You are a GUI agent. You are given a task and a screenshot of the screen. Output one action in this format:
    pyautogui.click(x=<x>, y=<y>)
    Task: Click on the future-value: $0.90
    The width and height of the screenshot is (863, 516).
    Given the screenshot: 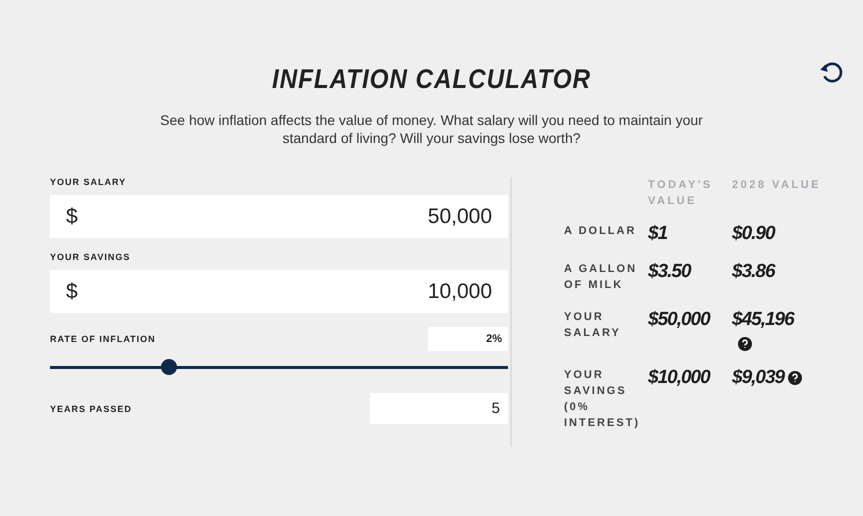 What is the action you would take?
    pyautogui.click(x=753, y=234)
    